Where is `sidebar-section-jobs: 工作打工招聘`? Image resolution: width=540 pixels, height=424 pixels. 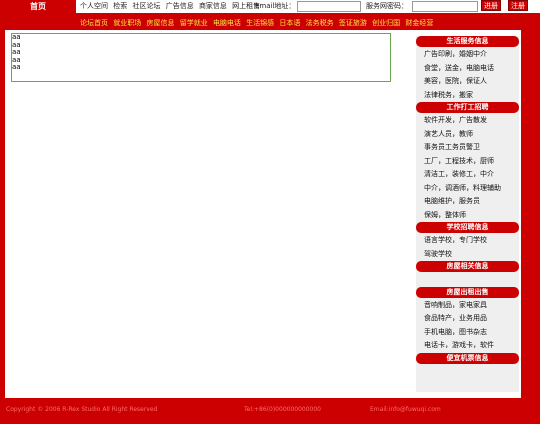 sidebar-section-jobs: 工作打工招聘 is located at coordinates (467, 107).